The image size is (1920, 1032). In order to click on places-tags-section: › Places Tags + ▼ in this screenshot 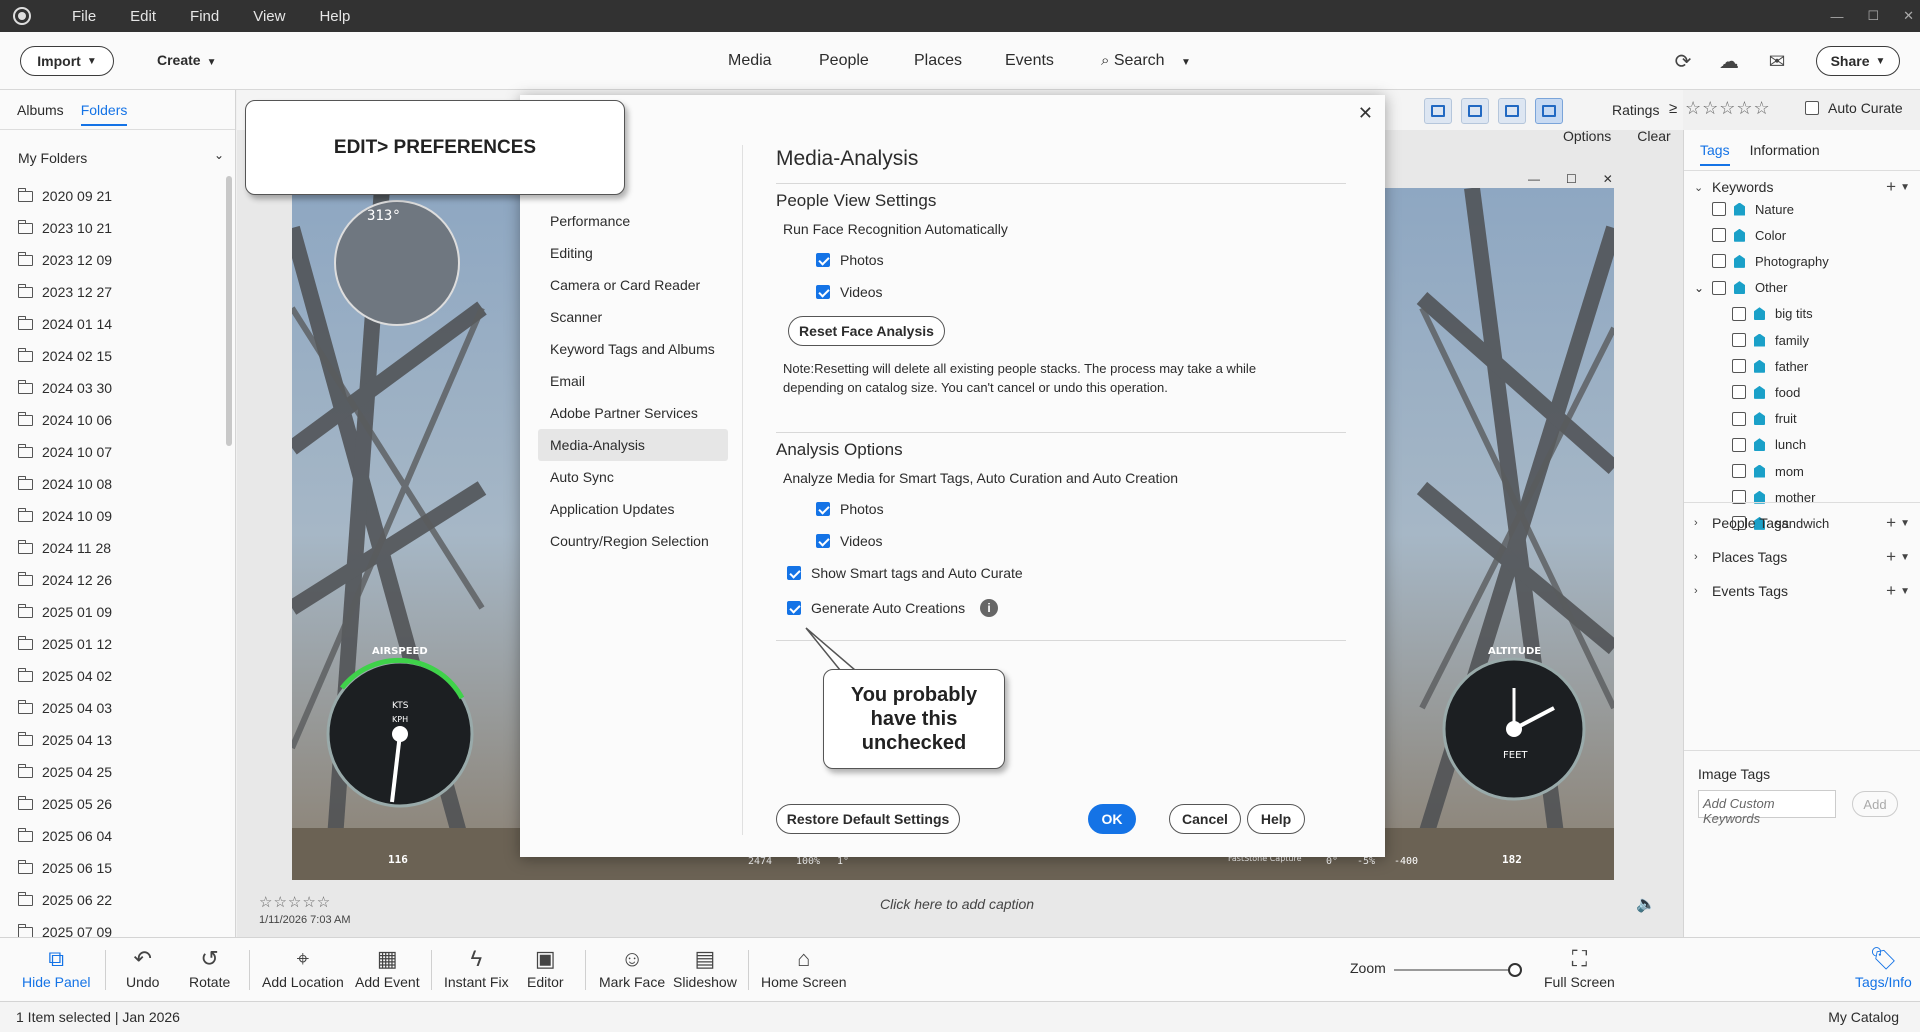, I will do `click(1804, 557)`.